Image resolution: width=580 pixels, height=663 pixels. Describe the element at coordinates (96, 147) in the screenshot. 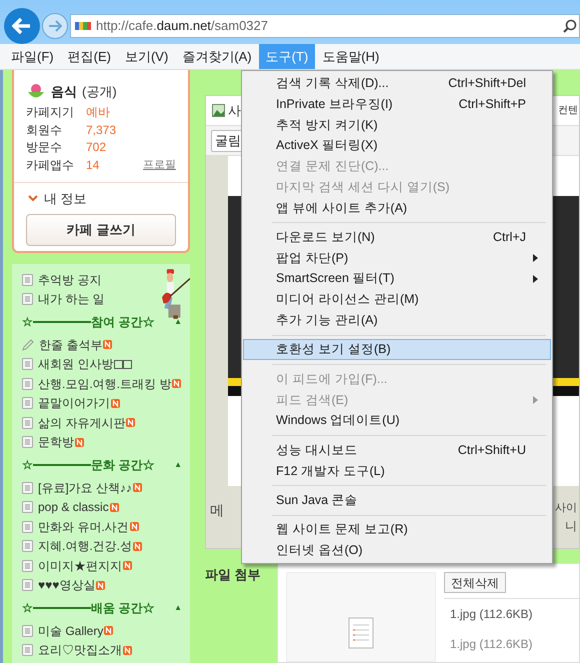

I see `stat-value: 702` at that location.